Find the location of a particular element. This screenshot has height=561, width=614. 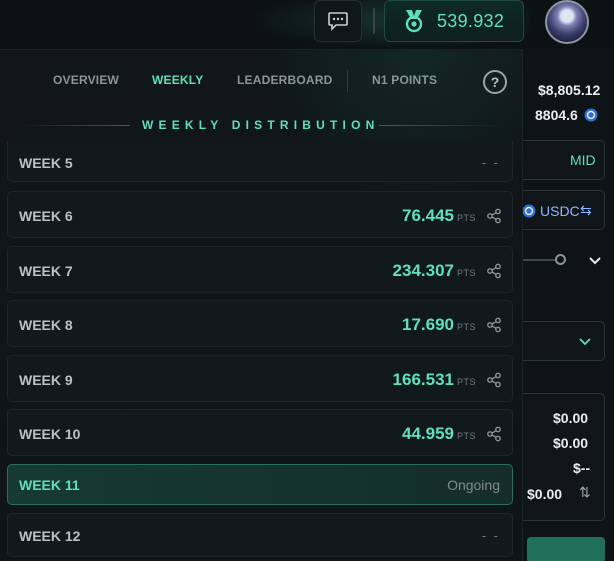

week-points: 44.959 is located at coordinates (428, 433).